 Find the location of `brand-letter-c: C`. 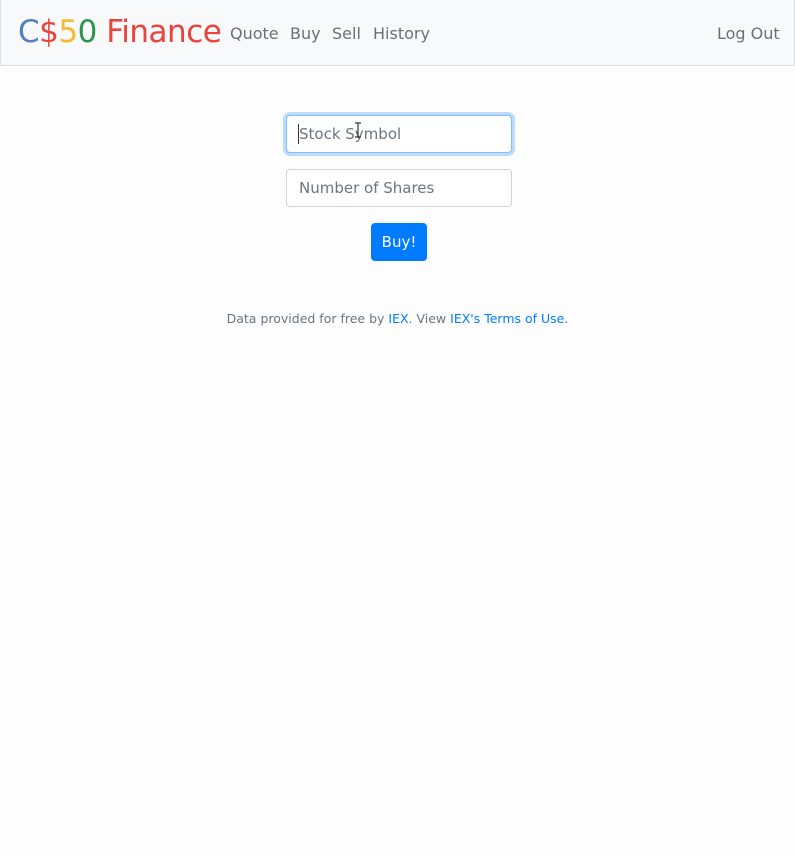

brand-letter-c: C is located at coordinates (29, 32).